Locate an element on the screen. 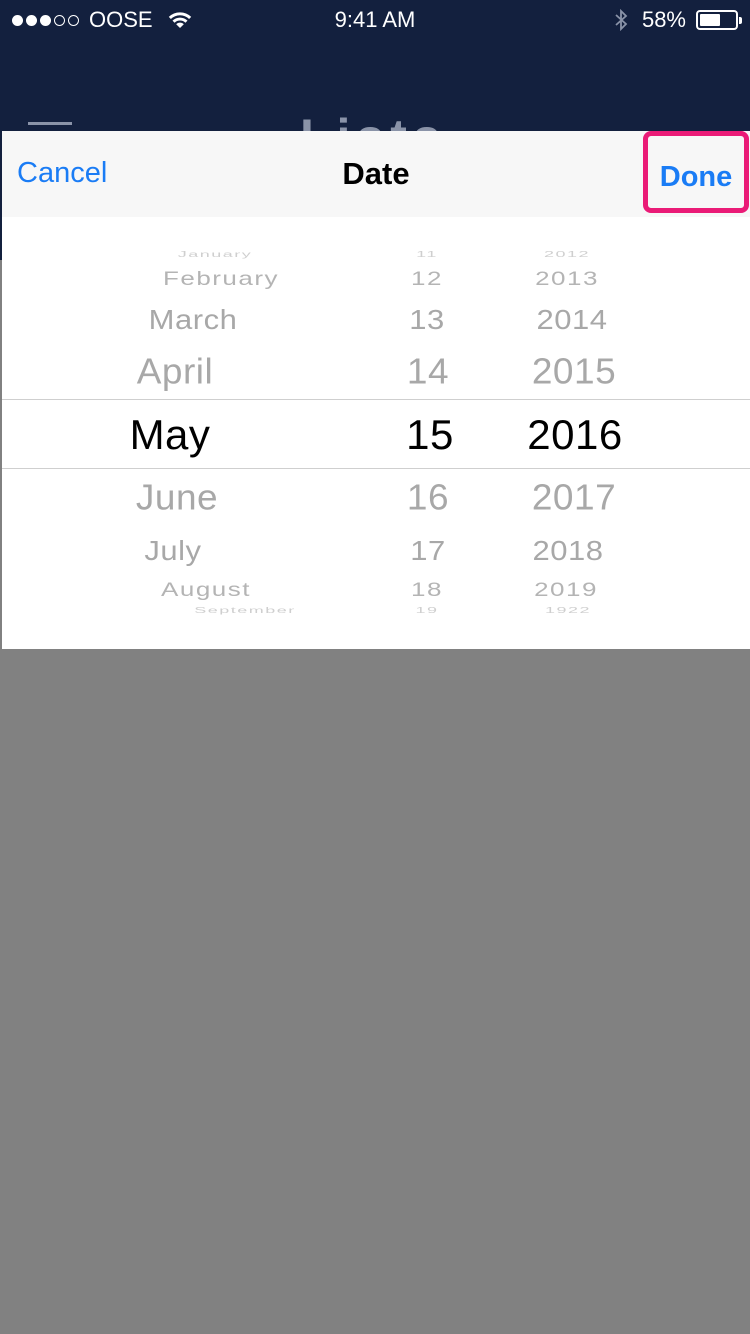 The height and width of the screenshot is (1334, 750). year-option: 2016 is located at coordinates (574, 435).